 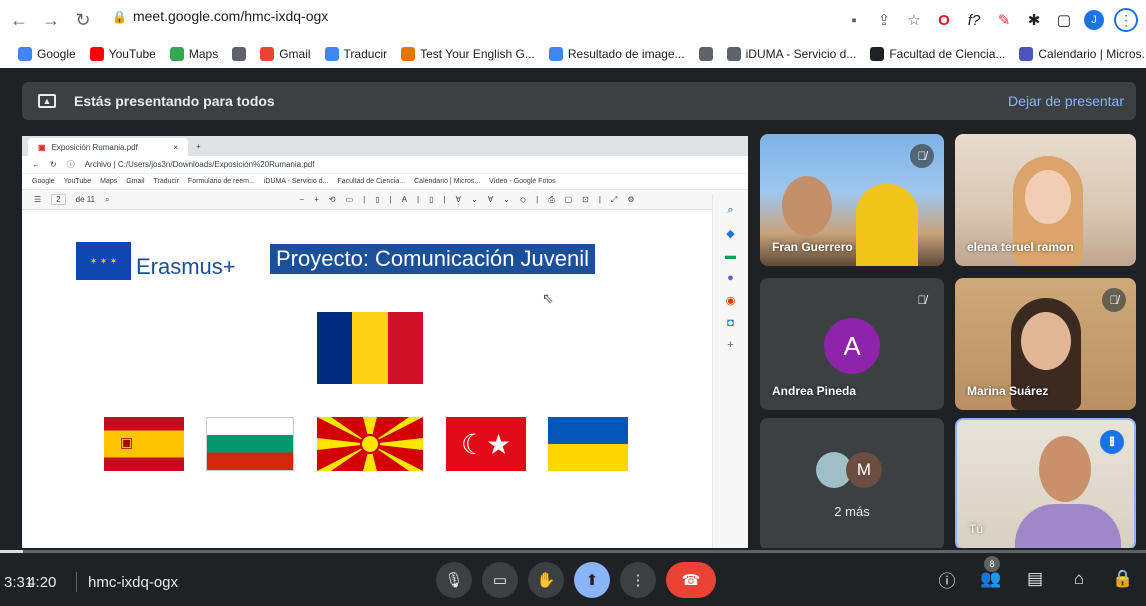 What do you see at coordinates (122, 54) in the screenshot?
I see `bookmark-item: YouTube` at bounding box center [122, 54].